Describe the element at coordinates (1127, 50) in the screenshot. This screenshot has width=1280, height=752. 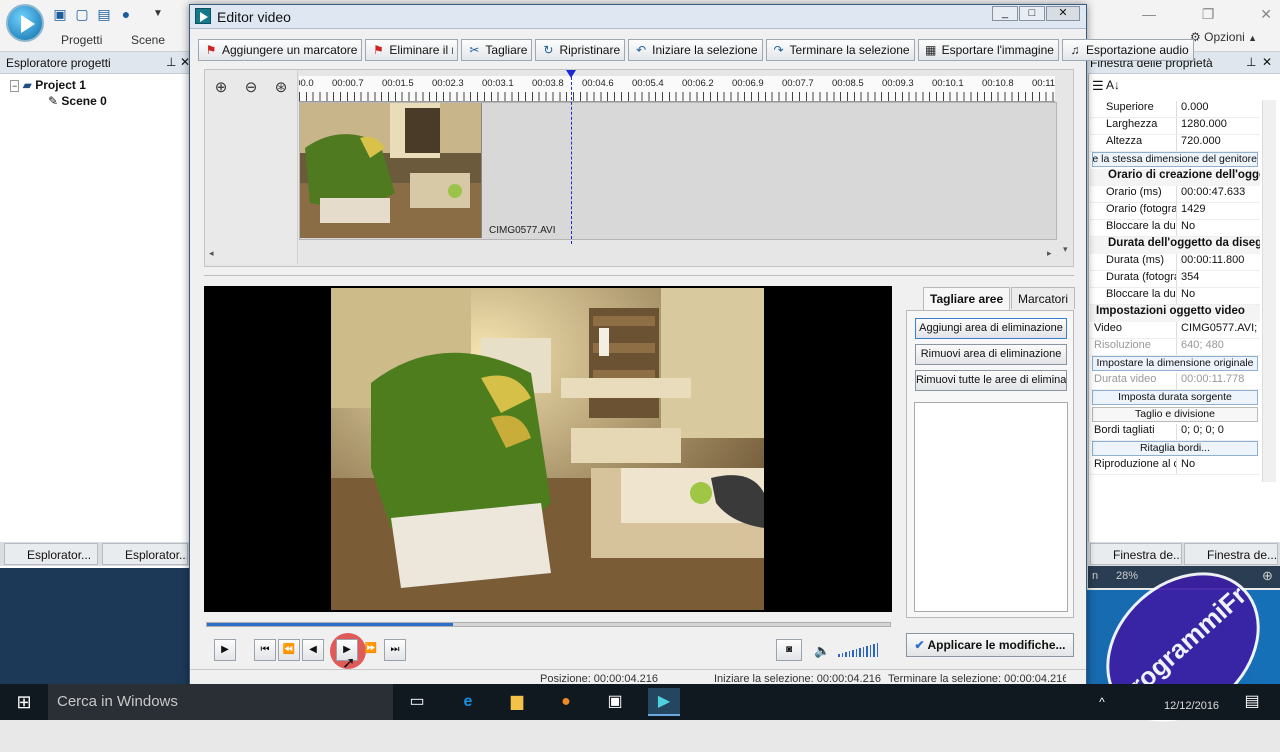
I see `export-audio-button: ♫ Esportazione audio` at that location.